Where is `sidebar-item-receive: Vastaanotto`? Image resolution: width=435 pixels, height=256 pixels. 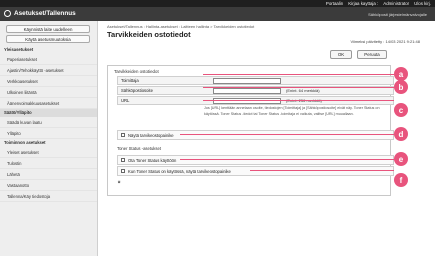
sidebar-item-receive: Vastaanotto is located at coordinates (48, 185).